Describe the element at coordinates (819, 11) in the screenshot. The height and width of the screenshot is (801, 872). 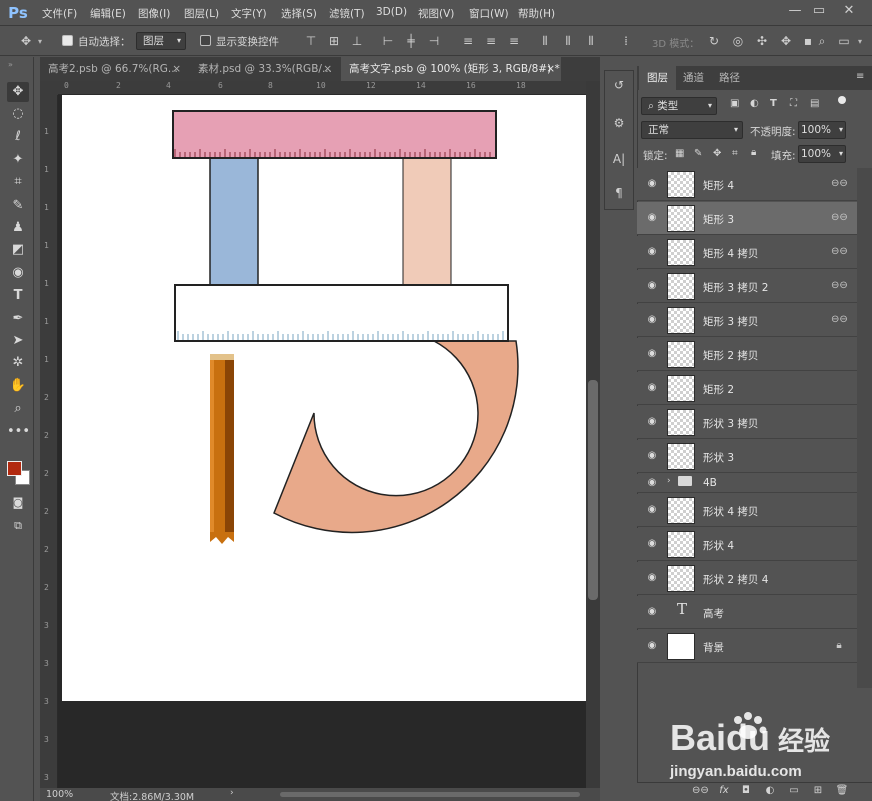
I see `restore-button: ▭` at that location.